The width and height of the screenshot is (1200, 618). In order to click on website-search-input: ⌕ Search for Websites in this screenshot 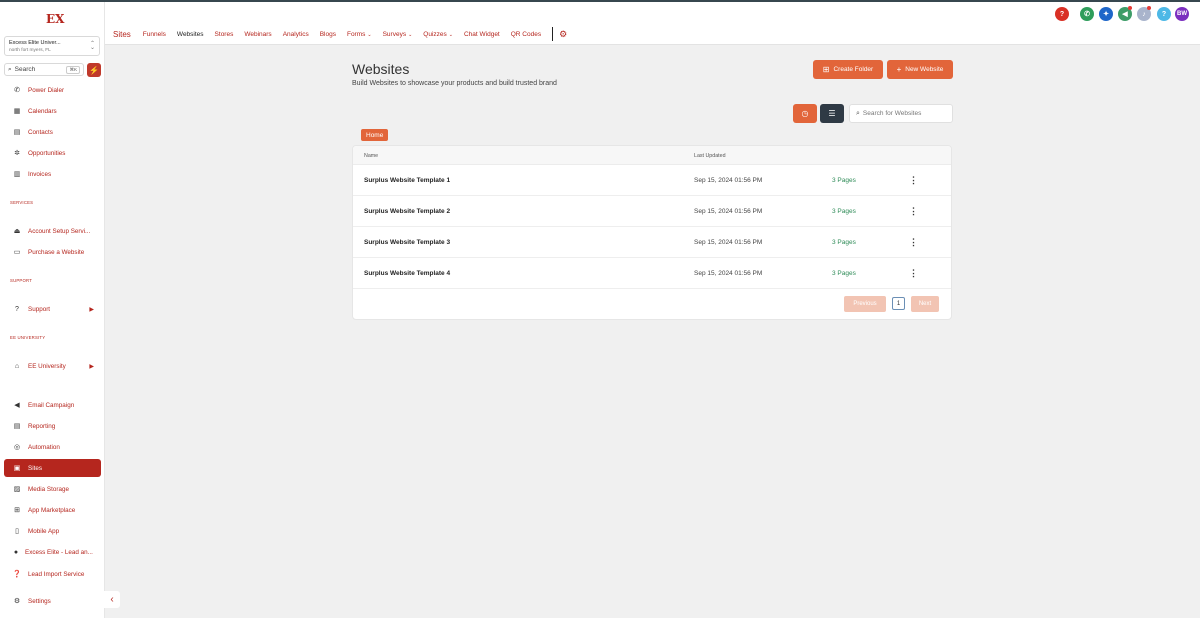, I will do `click(901, 113)`.